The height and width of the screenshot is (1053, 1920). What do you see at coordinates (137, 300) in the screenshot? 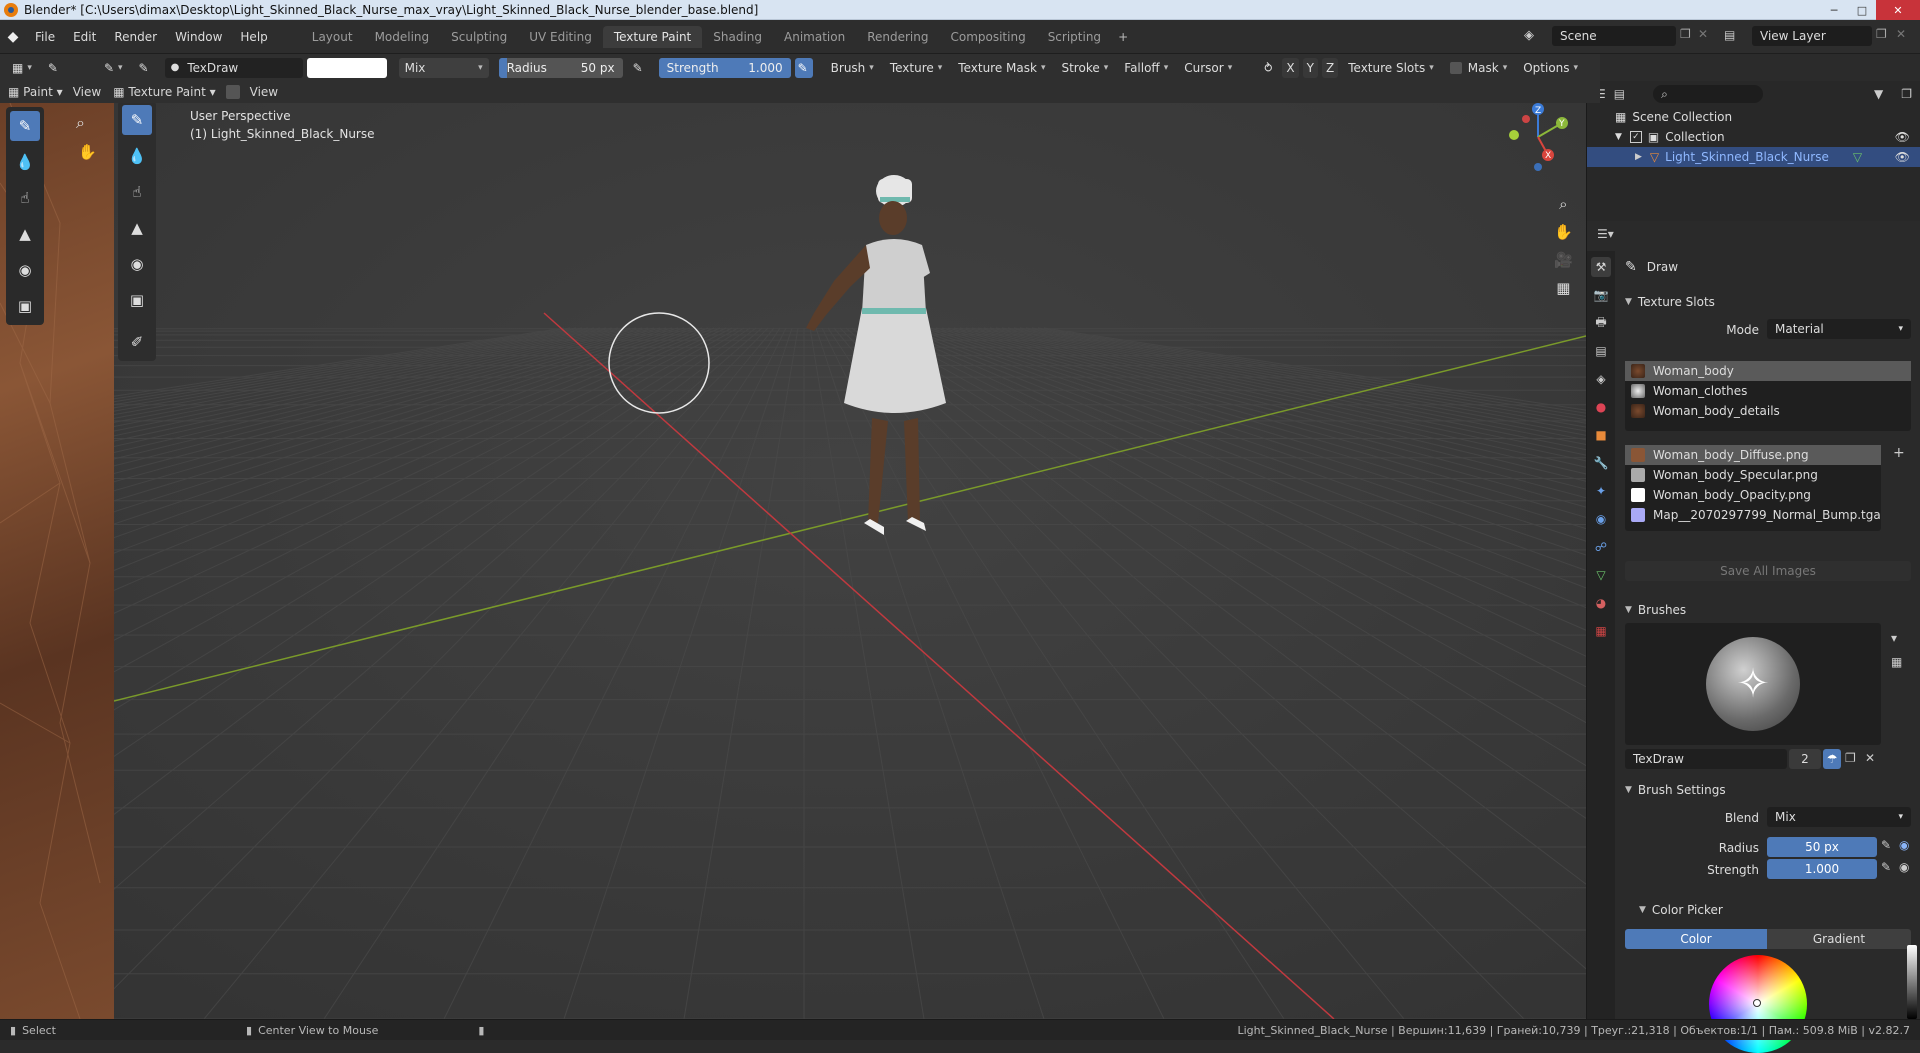
I see `mask-tool-icon: ▣` at bounding box center [137, 300].